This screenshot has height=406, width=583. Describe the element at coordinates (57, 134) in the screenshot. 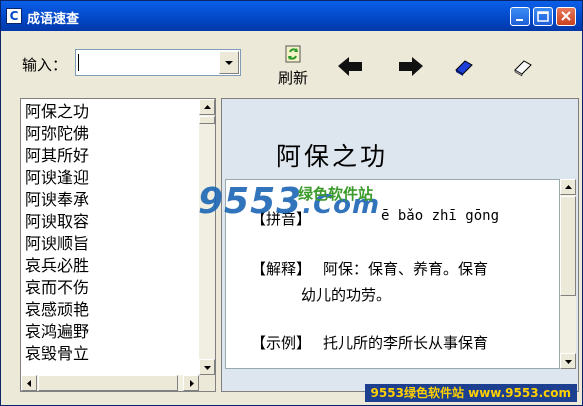

I see `list-item: 阿弥陀佛` at that location.